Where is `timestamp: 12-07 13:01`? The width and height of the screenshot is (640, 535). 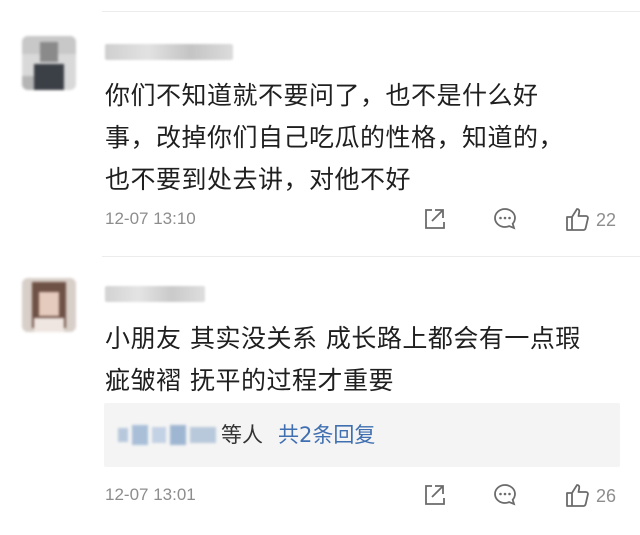
timestamp: 12-07 13:01 is located at coordinates (150, 494).